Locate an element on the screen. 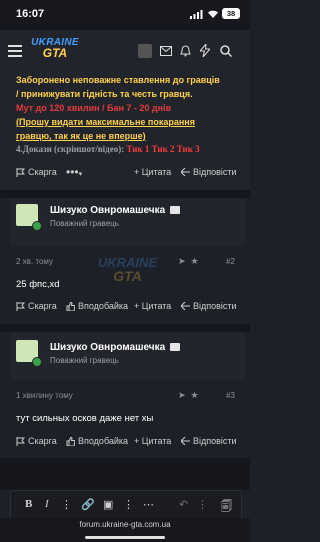 This screenshot has width=320, height=542. editor-more-icon: ⋮ is located at coordinates (202, 504).